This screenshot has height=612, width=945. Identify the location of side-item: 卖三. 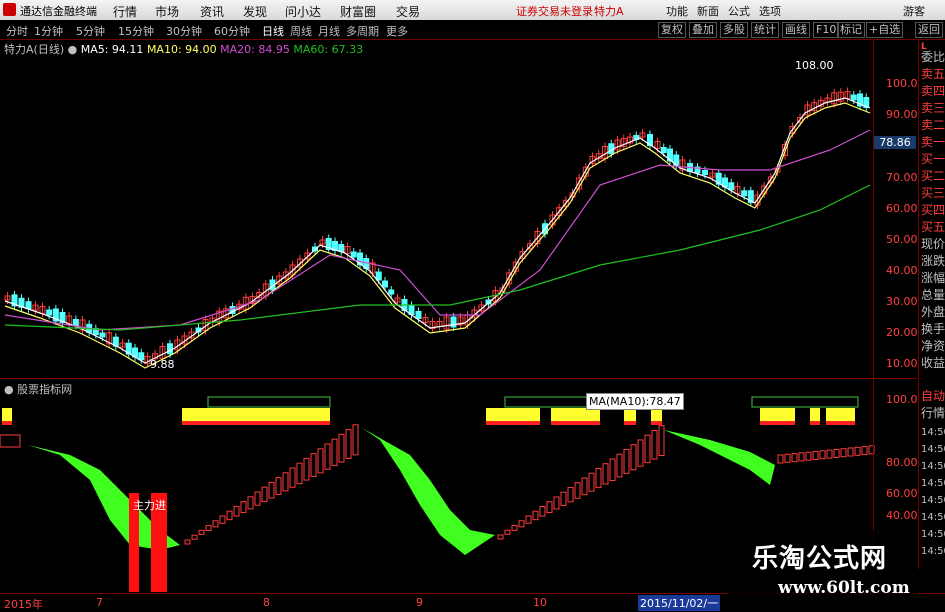
(933, 107).